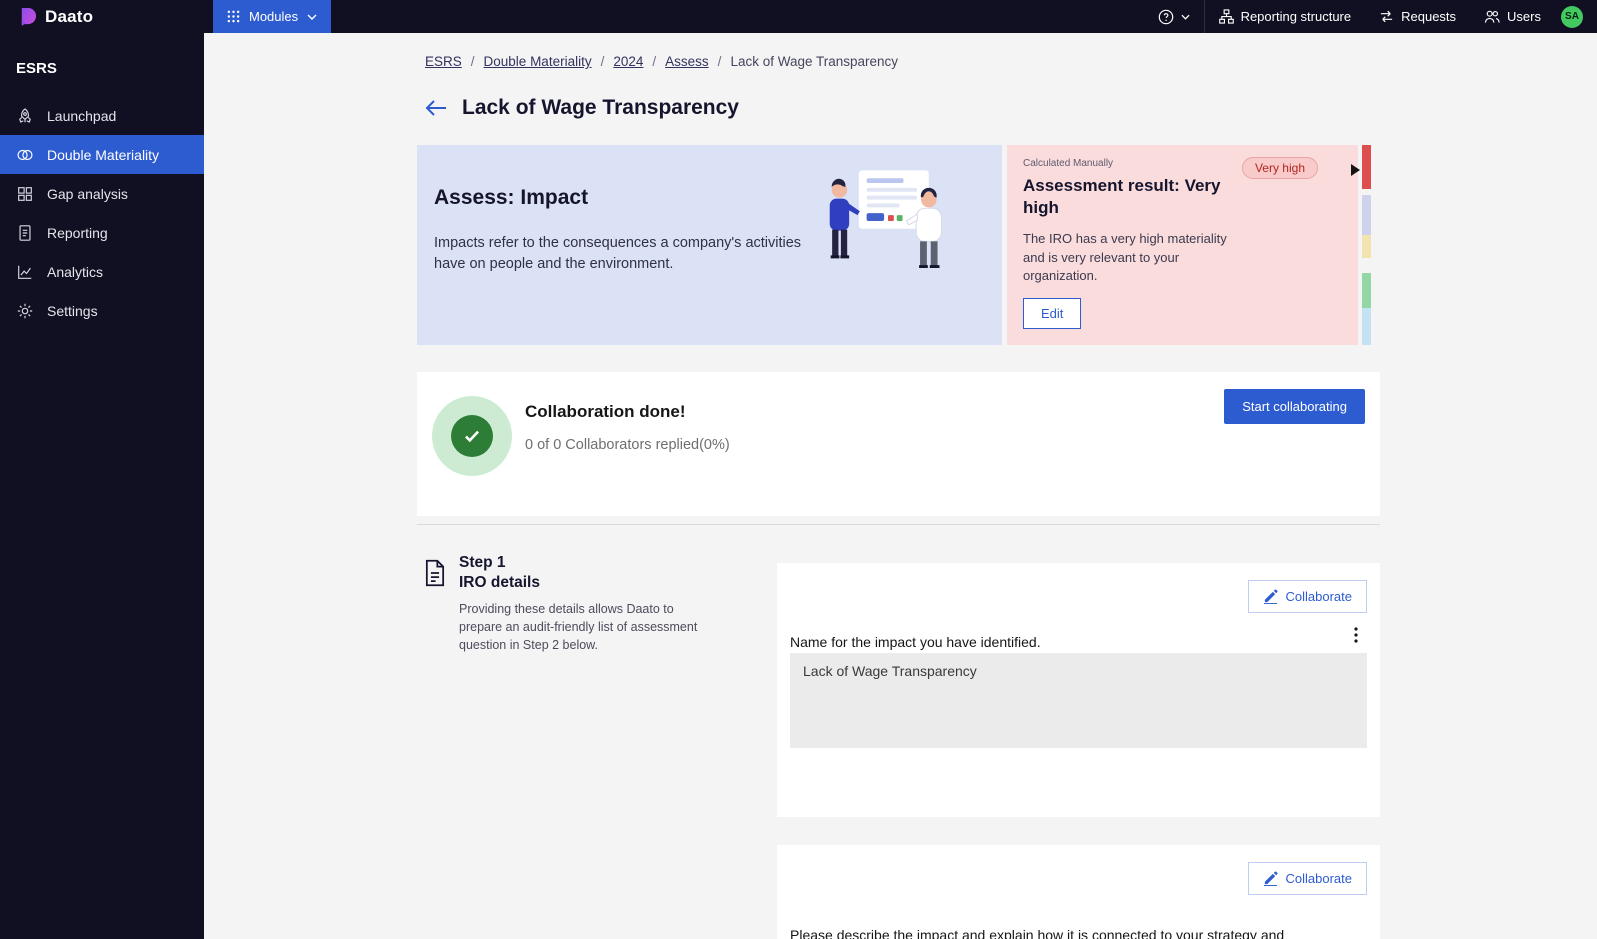 This screenshot has height=939, width=1597. Describe the element at coordinates (25, 116) in the screenshot. I see `rocket-icon` at that location.